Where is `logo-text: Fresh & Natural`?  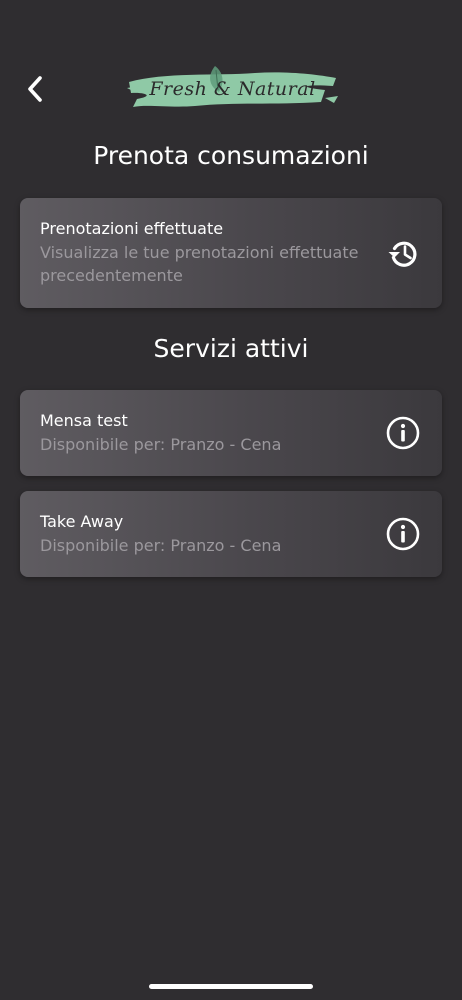
logo-text: Fresh & Natural is located at coordinates (232, 89).